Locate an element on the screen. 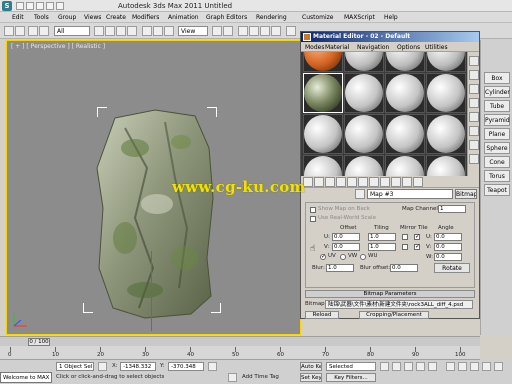  menu-graph-editors: Graph Editors is located at coordinates (226, 17).